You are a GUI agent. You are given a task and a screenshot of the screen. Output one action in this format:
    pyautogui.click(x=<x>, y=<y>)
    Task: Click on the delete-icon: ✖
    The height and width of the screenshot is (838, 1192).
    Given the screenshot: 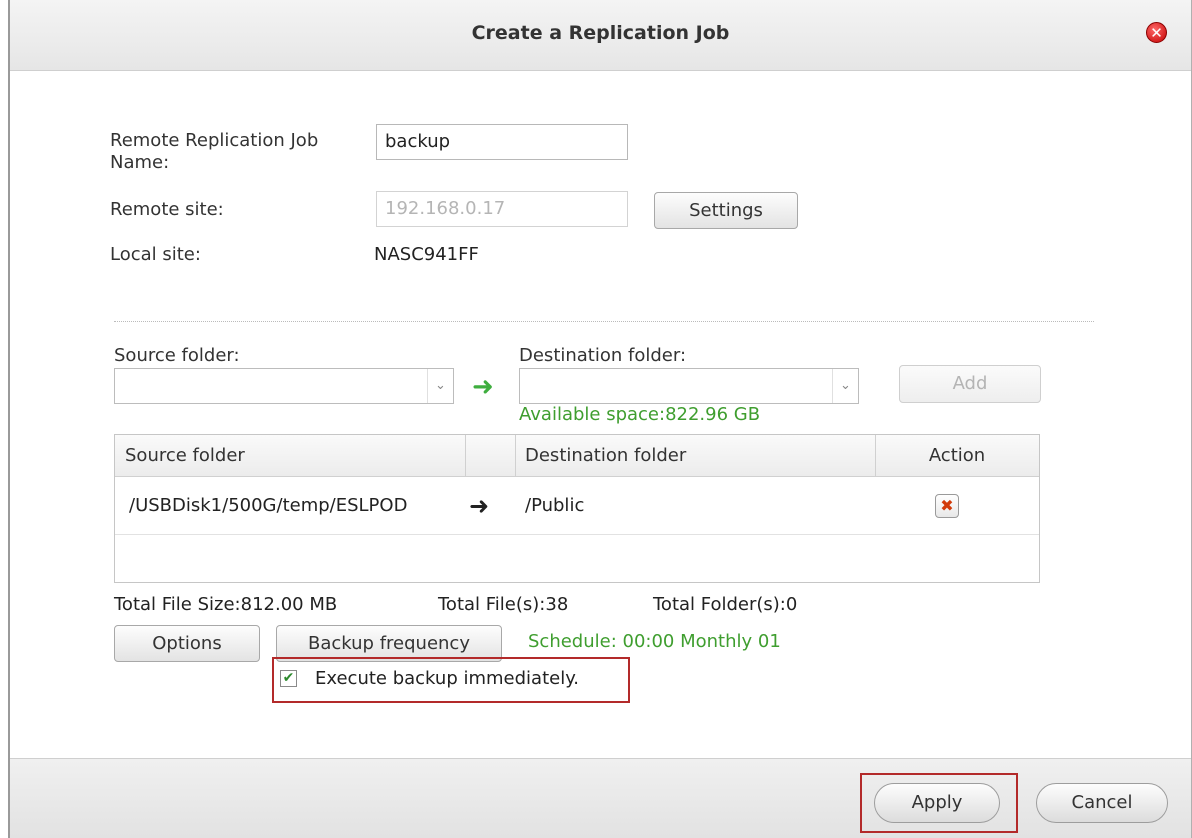 What is the action you would take?
    pyautogui.click(x=947, y=506)
    